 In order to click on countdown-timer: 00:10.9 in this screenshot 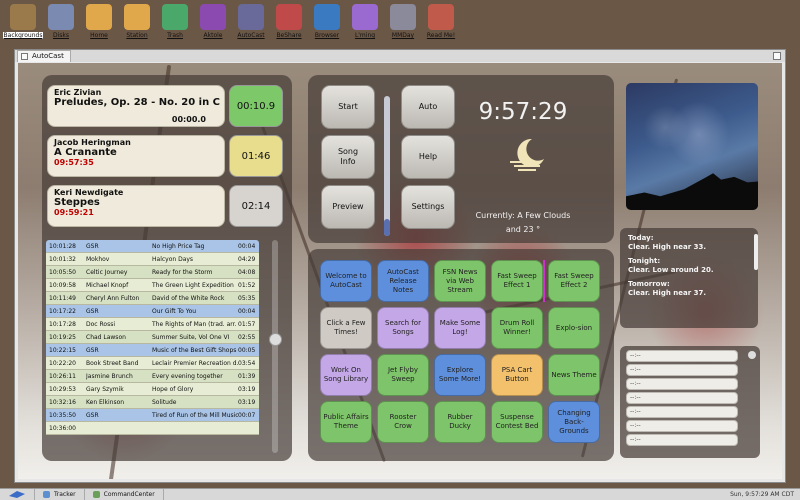, I will do `click(256, 106)`.